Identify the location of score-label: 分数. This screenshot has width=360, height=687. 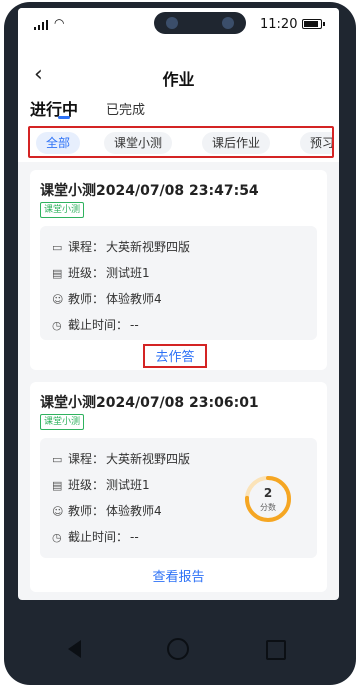
(268, 507).